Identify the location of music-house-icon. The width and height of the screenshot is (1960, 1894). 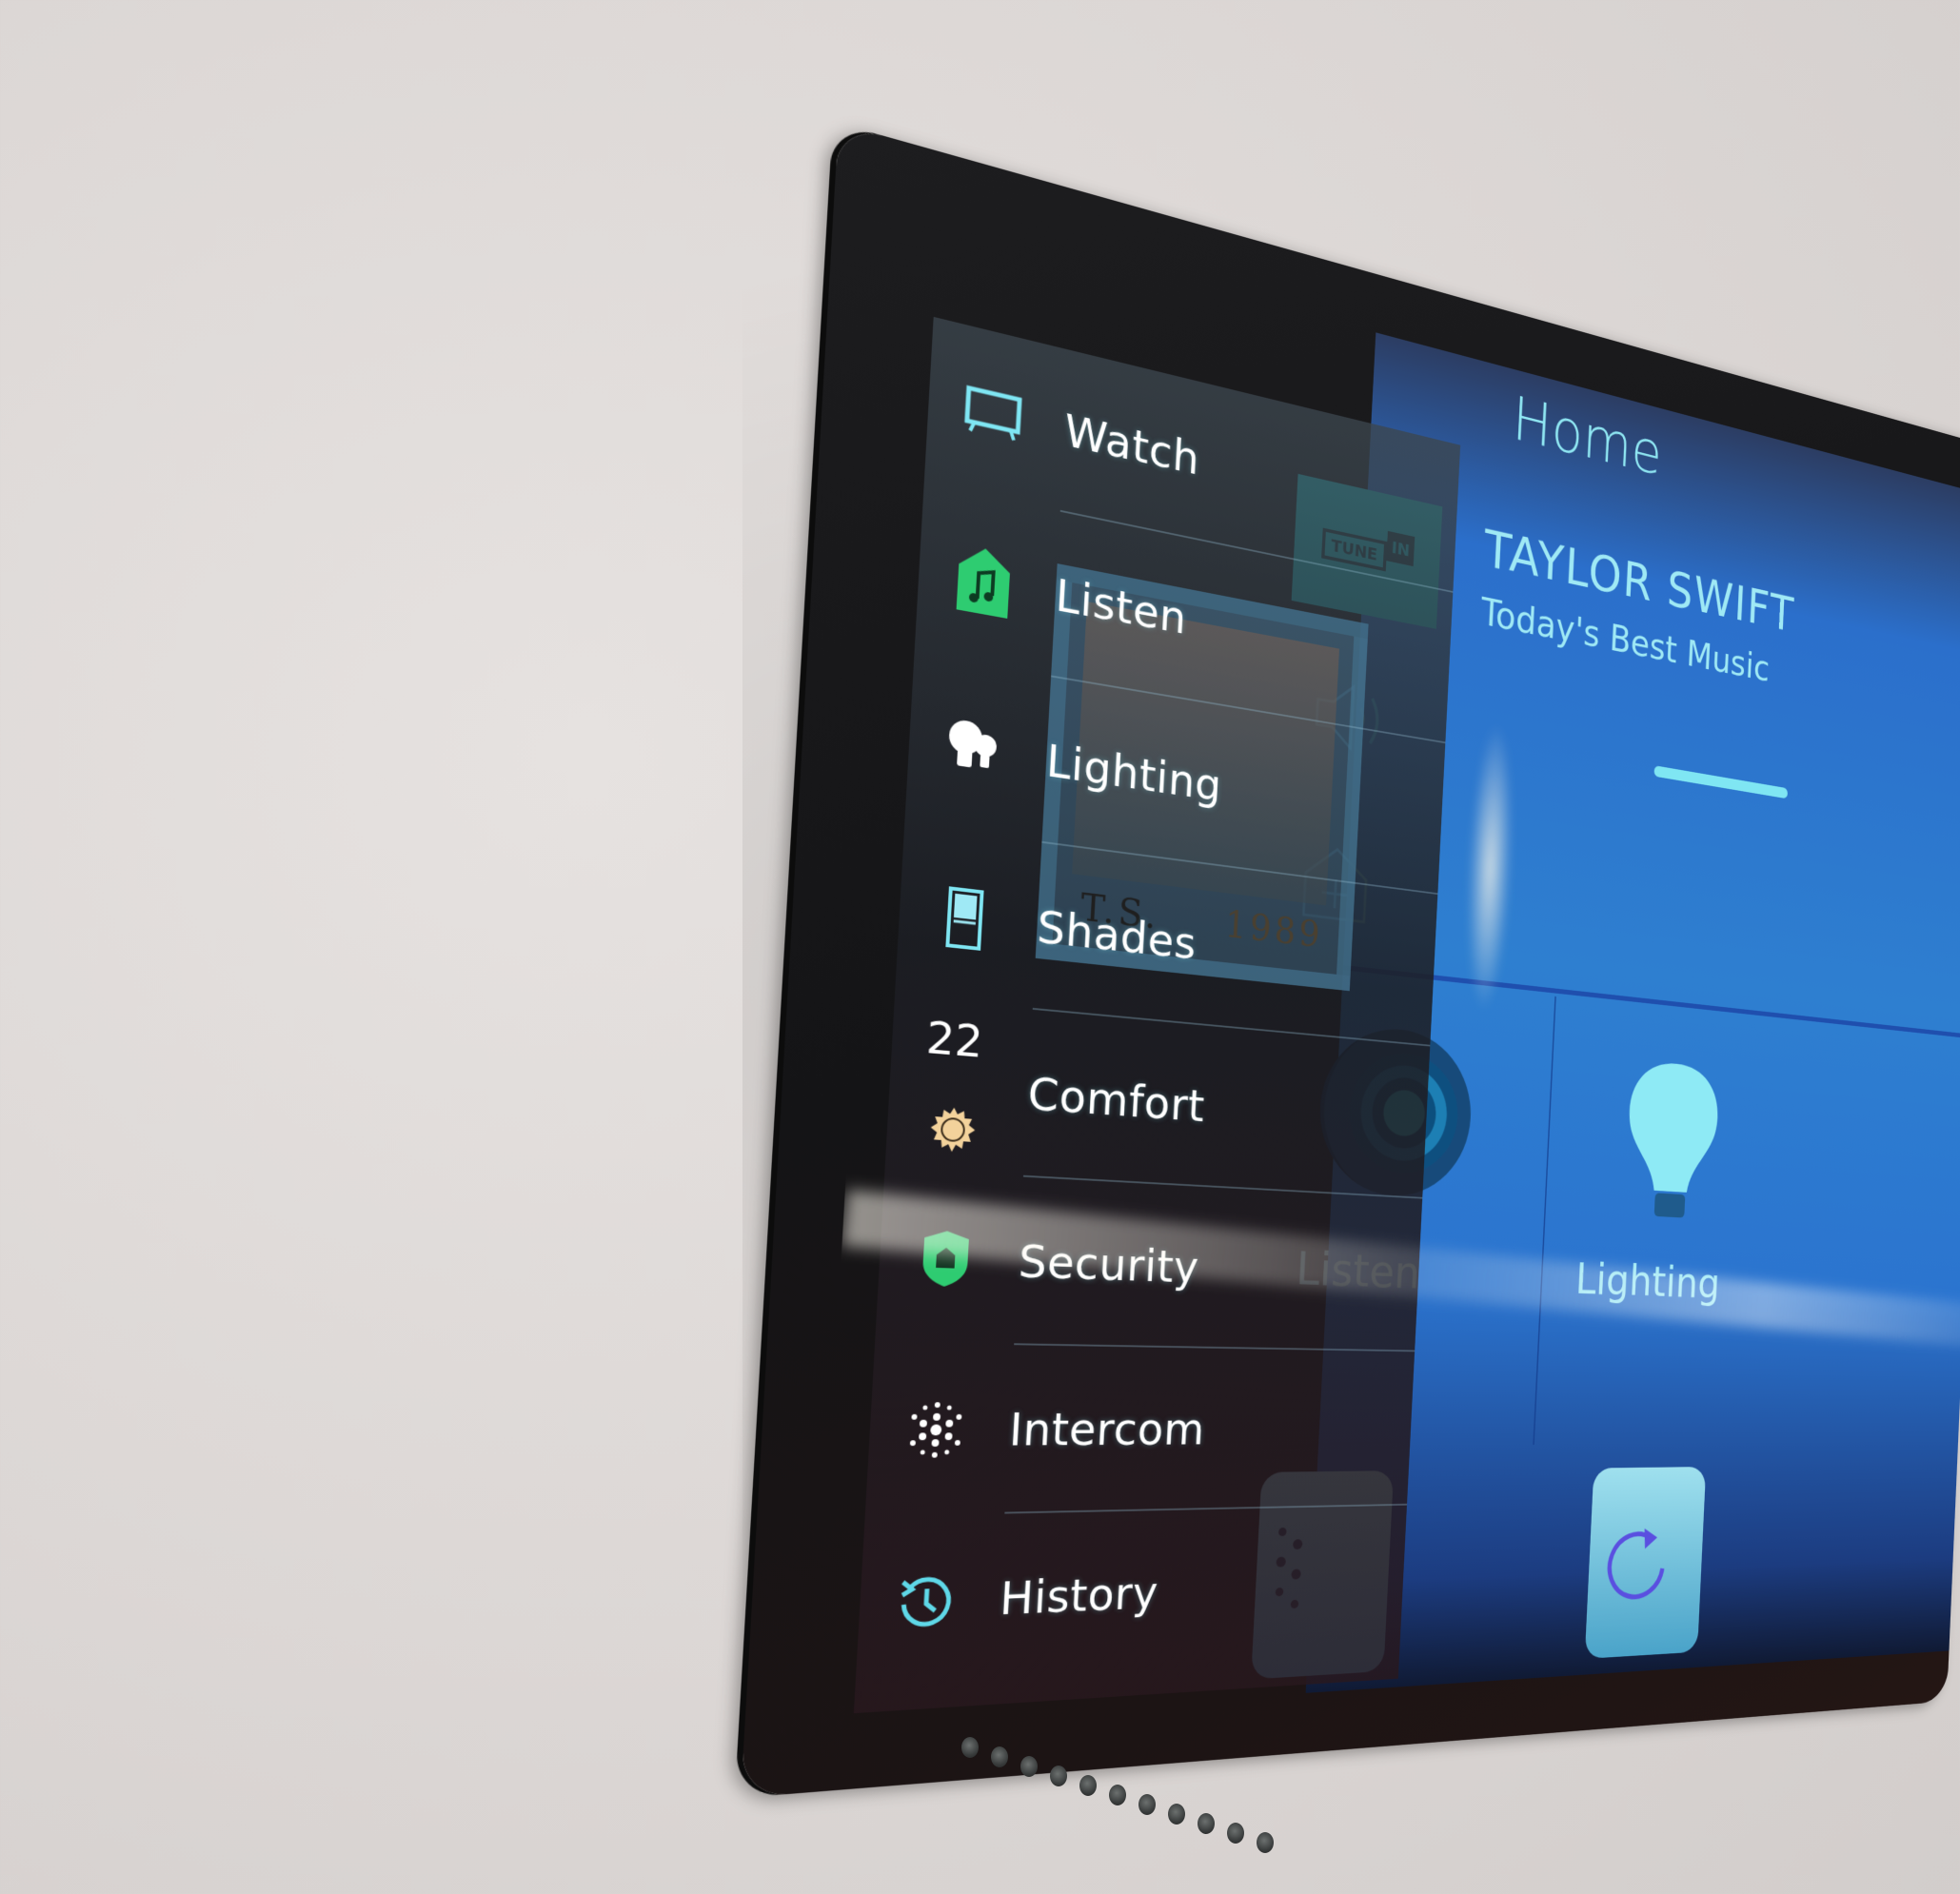
(984, 580).